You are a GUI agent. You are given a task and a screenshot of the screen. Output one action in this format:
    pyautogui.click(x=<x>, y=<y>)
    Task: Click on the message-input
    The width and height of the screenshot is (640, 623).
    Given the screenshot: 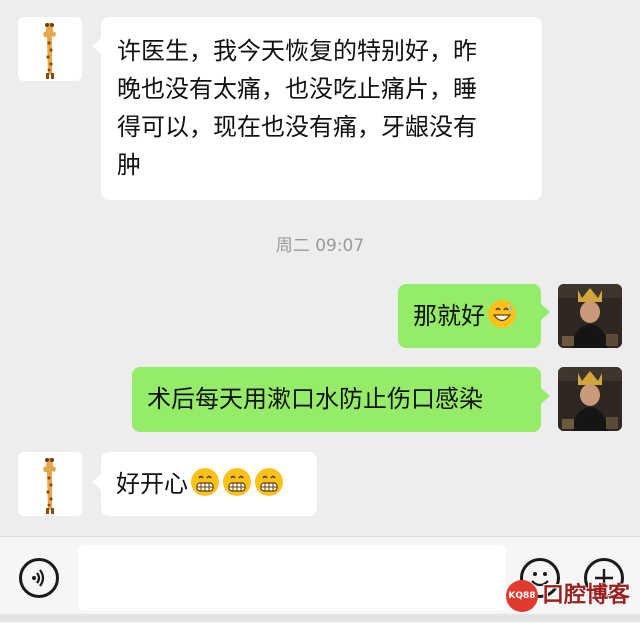 What is the action you would take?
    pyautogui.click(x=292, y=578)
    